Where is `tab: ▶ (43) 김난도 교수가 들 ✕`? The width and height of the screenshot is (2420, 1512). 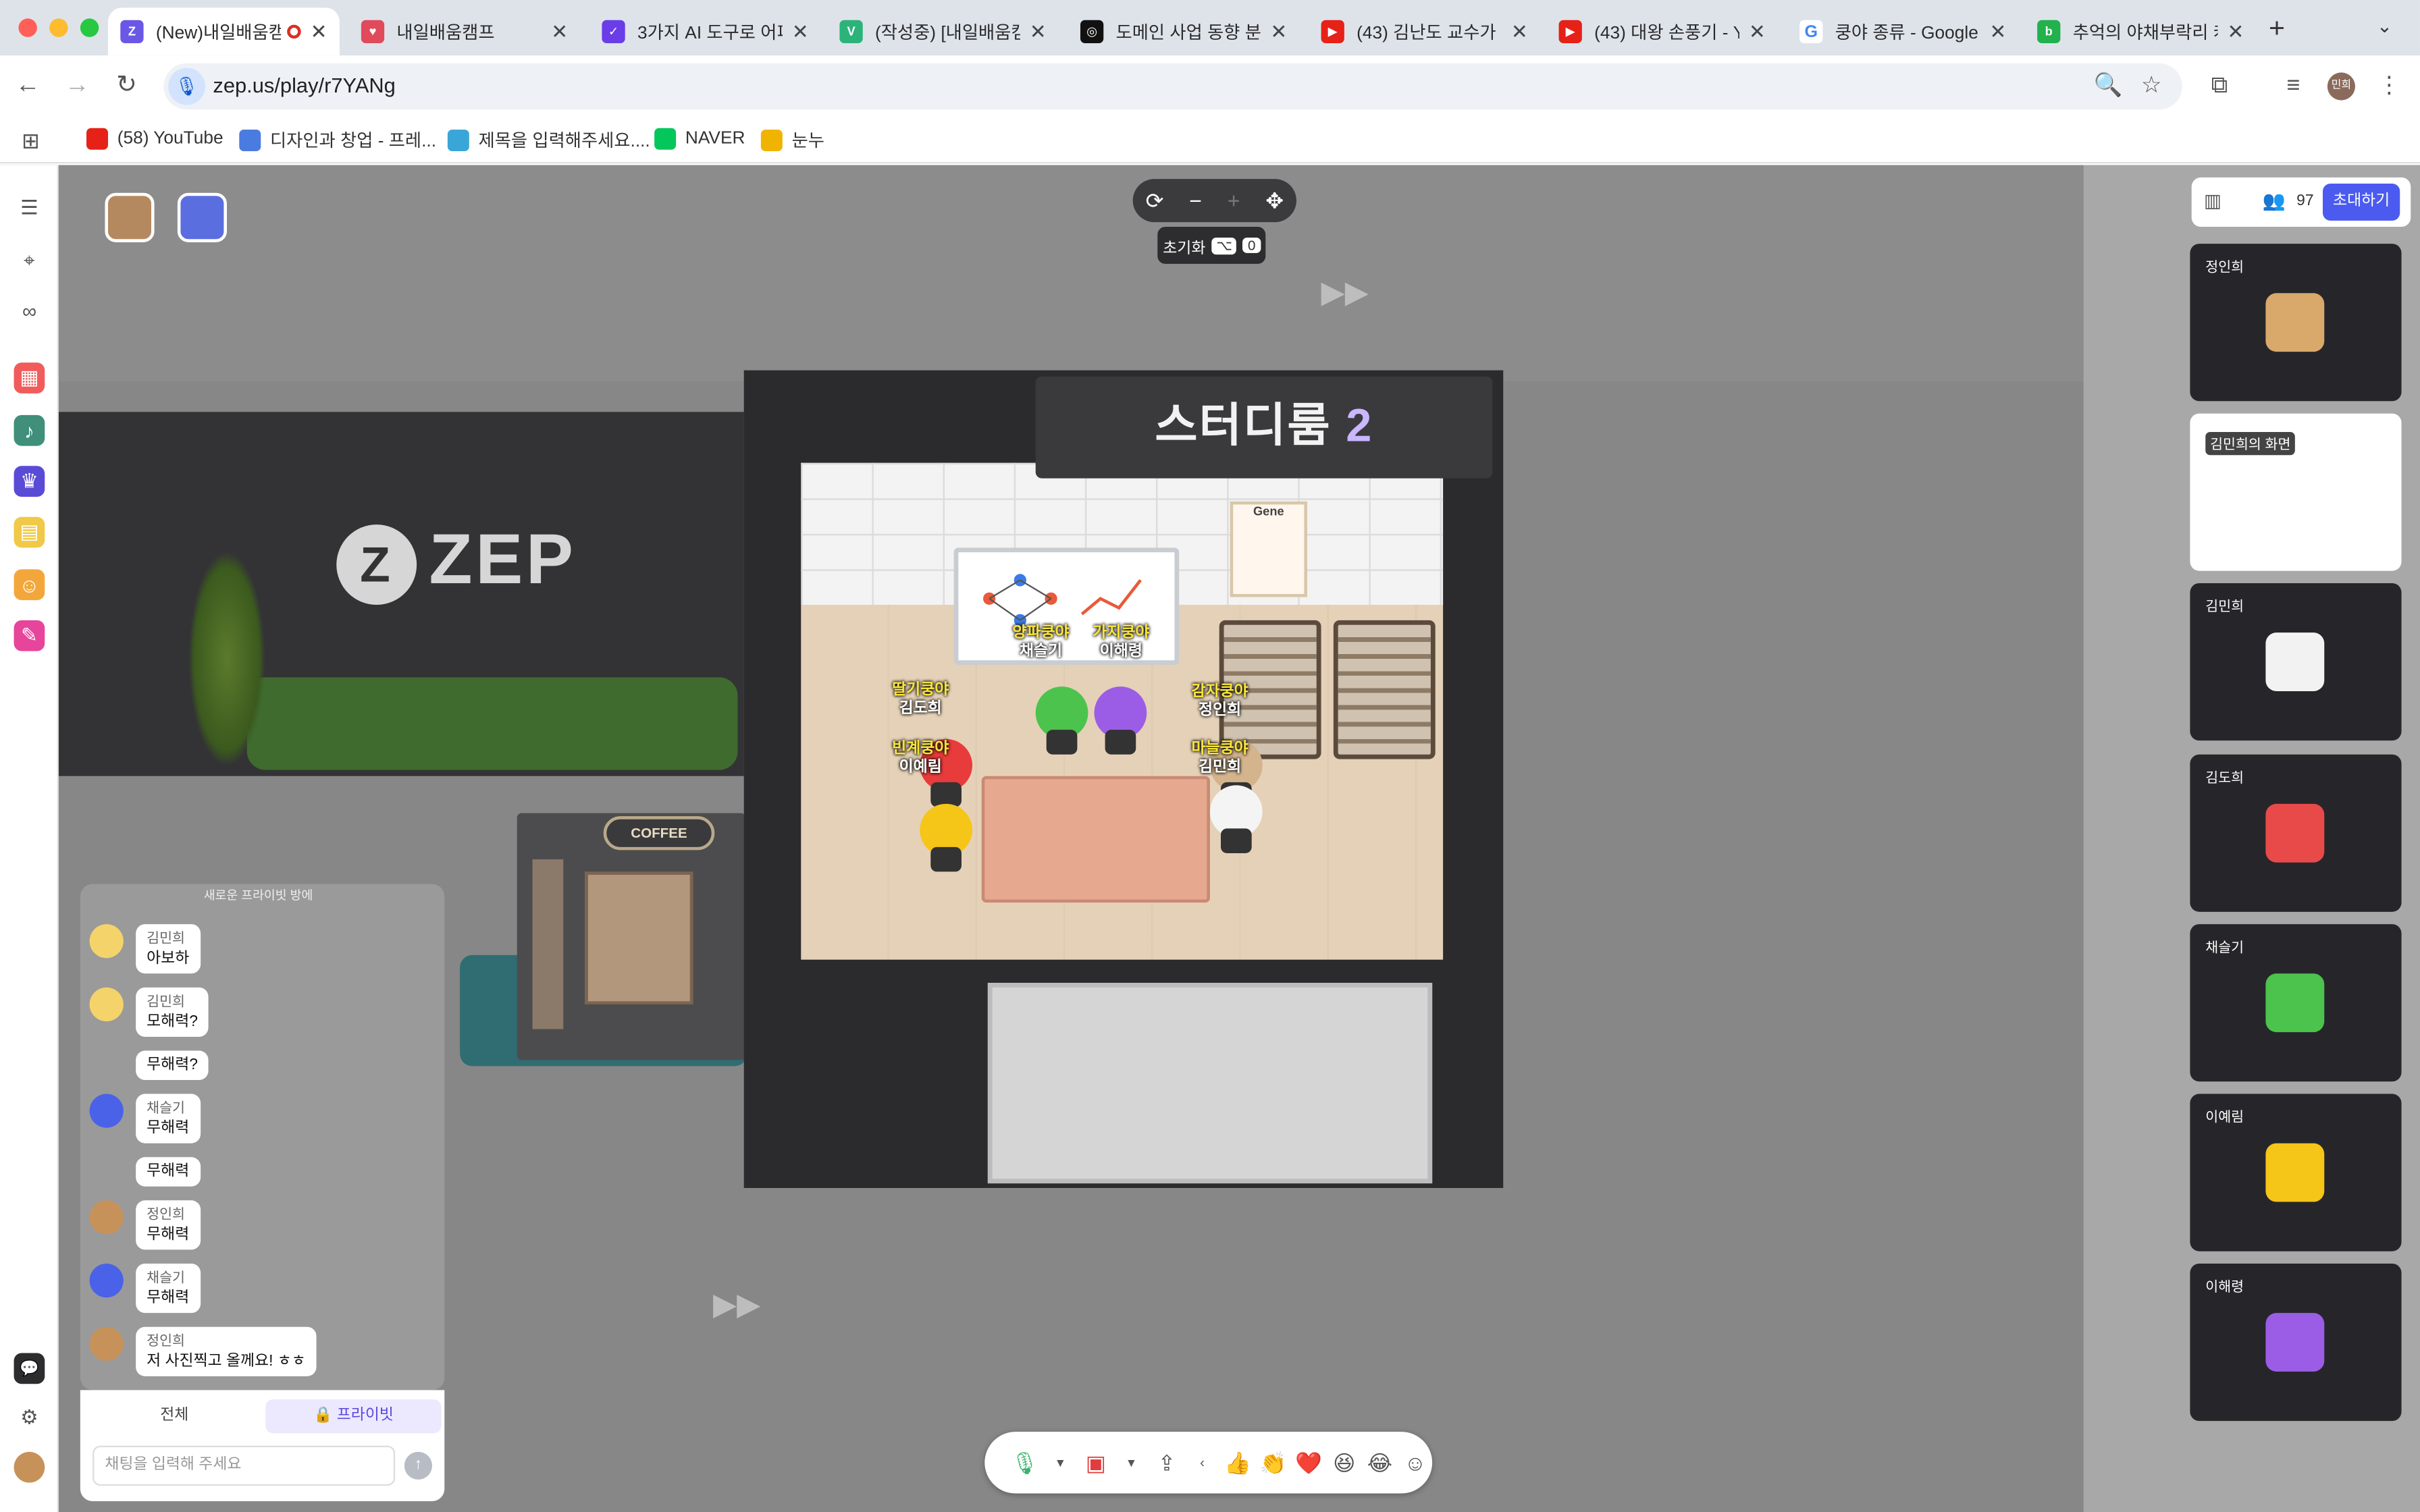 tab: ▶ (43) 김난도 교수가 들 ✕ is located at coordinates (1424, 31).